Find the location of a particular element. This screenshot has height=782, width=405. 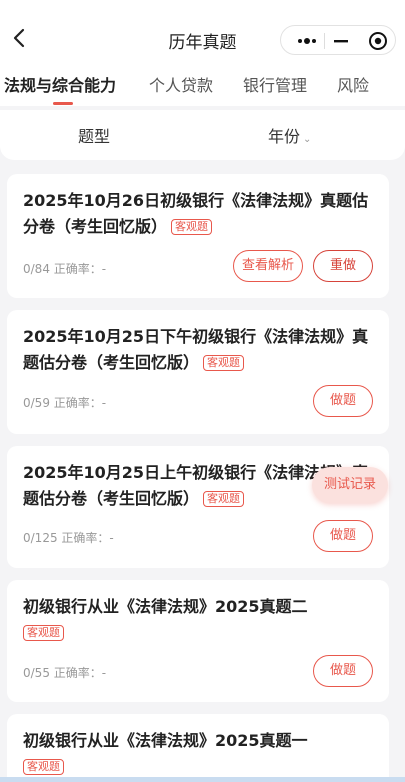

exam-title-text: 2025年10月25日下午初级银行《法律法规》真题估分卷（考生回忆版） is located at coordinates (196, 349).